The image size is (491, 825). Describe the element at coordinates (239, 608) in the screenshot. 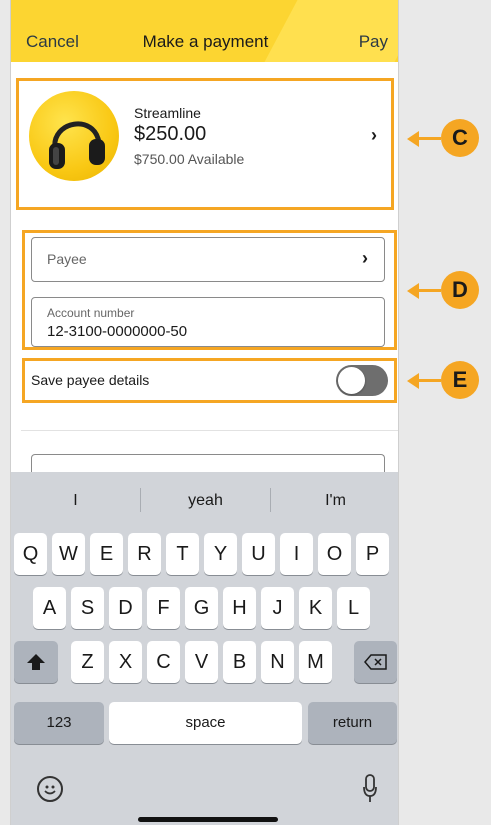

I see `key-h: H` at that location.